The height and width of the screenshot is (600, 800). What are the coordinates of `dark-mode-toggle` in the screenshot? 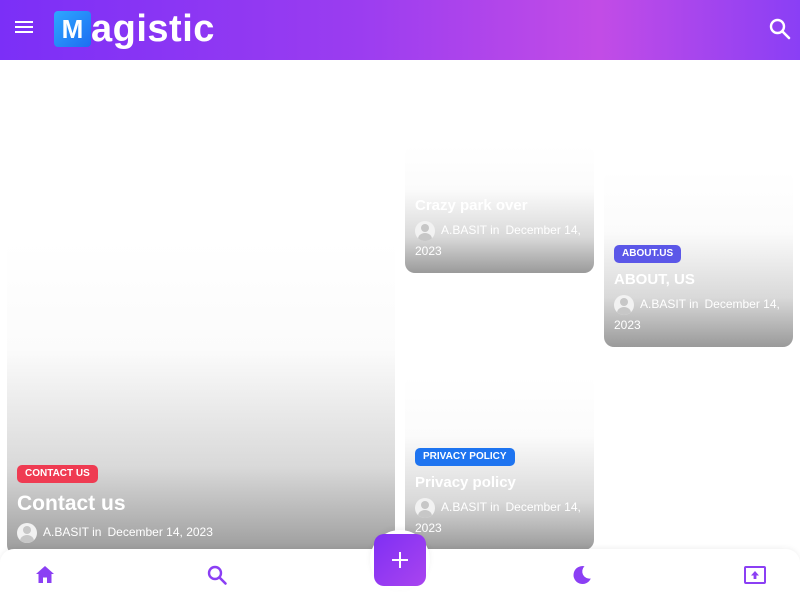 It's located at (582, 575).